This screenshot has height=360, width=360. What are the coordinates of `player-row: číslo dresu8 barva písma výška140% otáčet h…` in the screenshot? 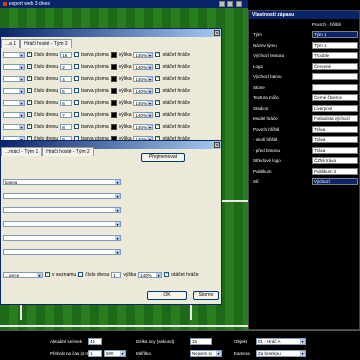 It's located at (96, 126).